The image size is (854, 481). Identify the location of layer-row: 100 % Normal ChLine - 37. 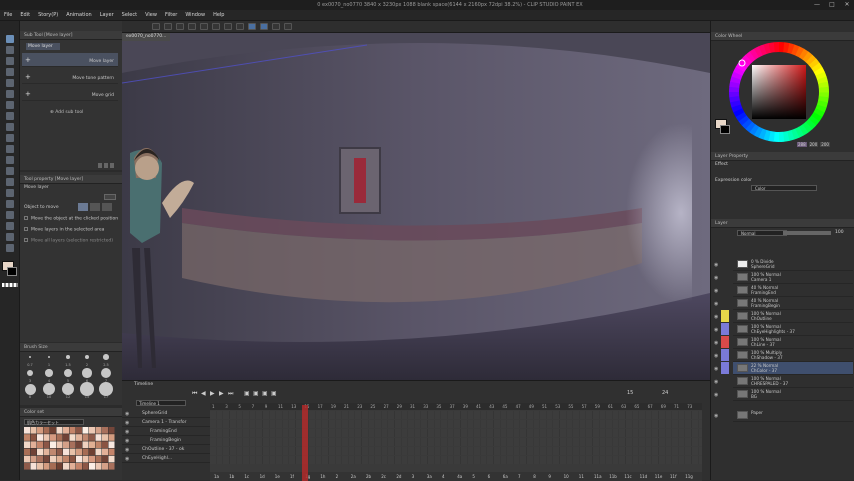
(793, 342).